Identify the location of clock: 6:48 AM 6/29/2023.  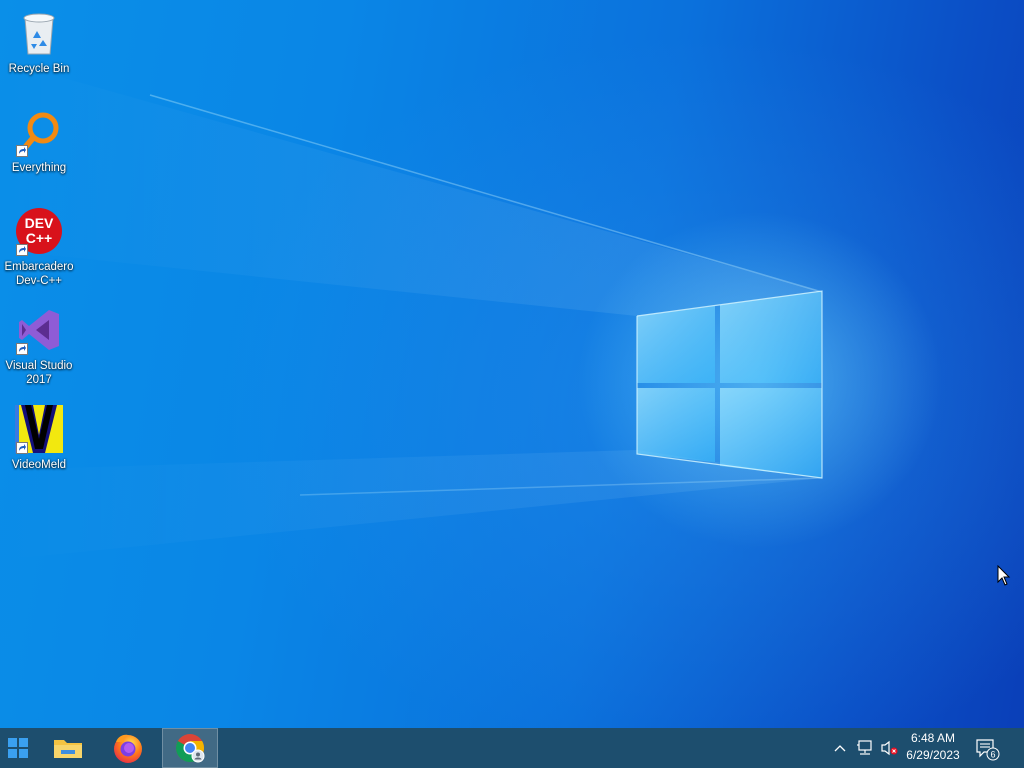
(933, 748).